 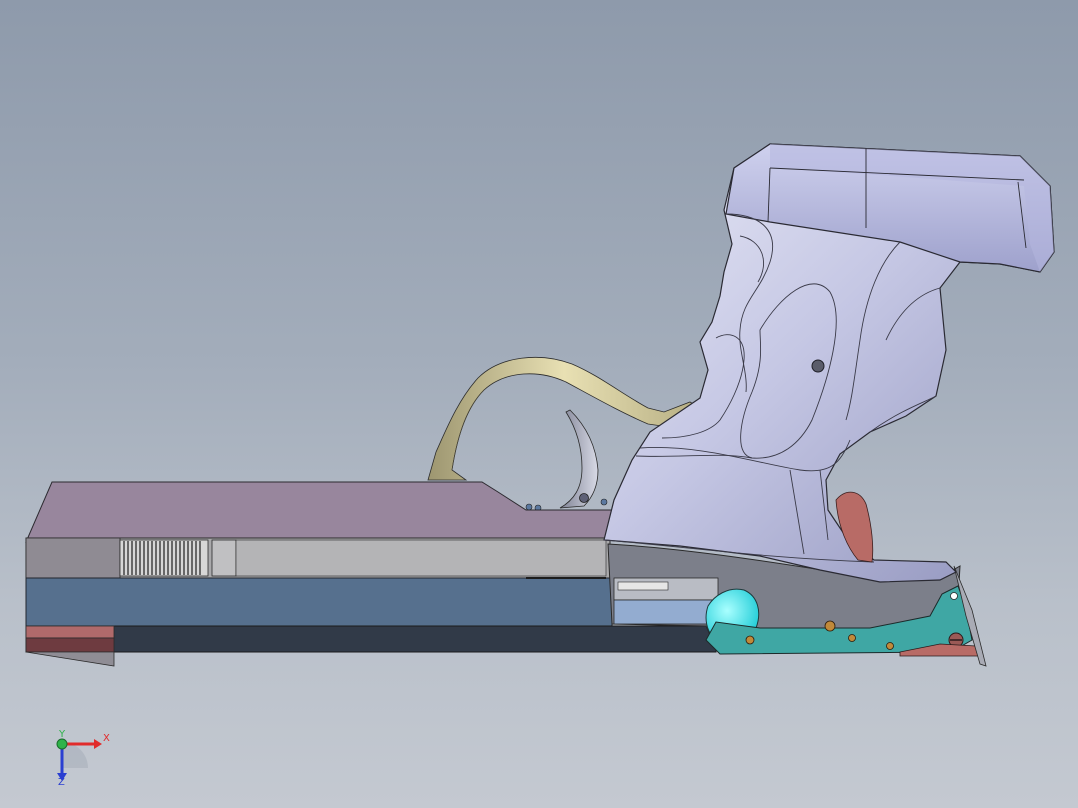 What do you see at coordinates (954, 596) in the screenshot?
I see `mechanism-pin-top` at bounding box center [954, 596].